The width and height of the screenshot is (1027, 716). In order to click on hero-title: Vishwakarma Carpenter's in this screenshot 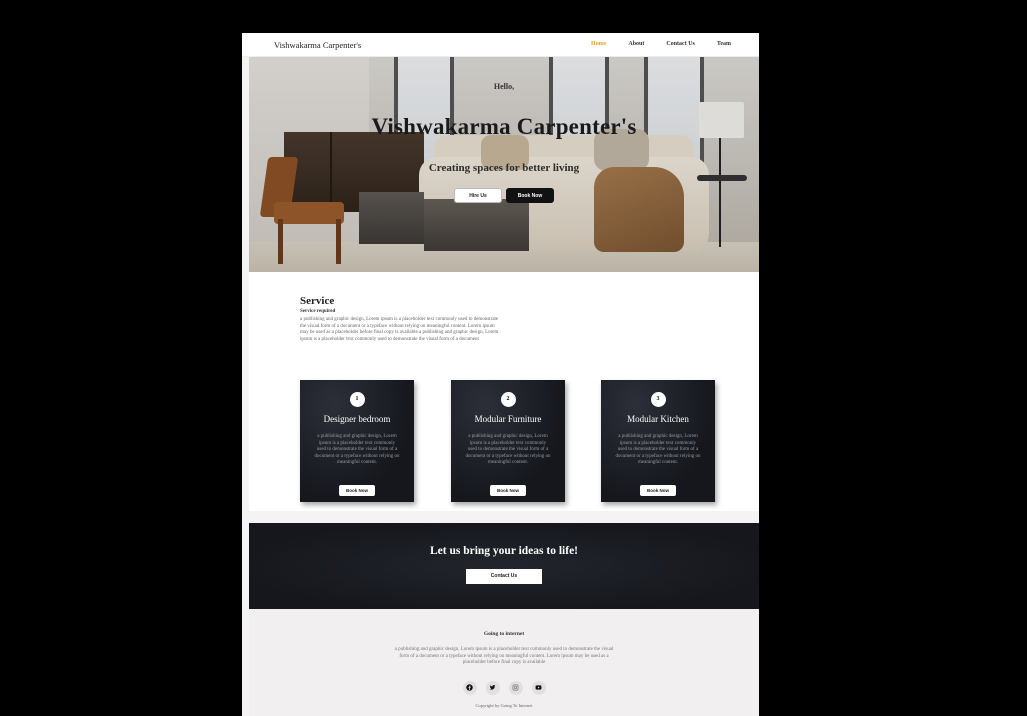, I will do `click(504, 126)`.